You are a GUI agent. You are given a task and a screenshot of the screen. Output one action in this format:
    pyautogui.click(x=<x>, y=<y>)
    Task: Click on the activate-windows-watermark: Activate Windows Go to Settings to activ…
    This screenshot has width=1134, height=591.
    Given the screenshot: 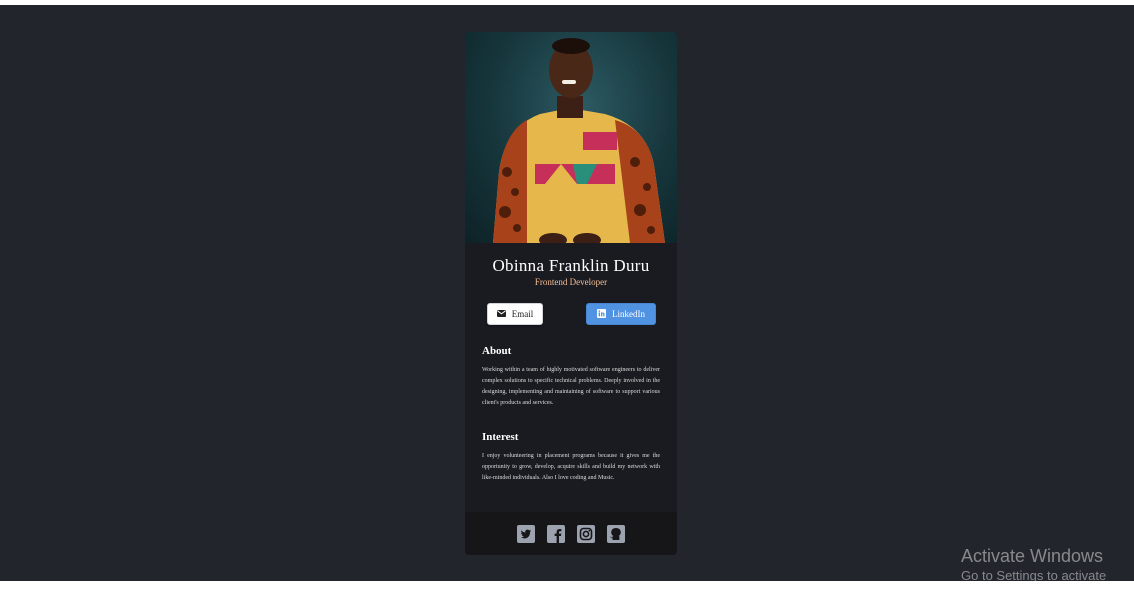 What is the action you would take?
    pyautogui.click(x=1033, y=564)
    